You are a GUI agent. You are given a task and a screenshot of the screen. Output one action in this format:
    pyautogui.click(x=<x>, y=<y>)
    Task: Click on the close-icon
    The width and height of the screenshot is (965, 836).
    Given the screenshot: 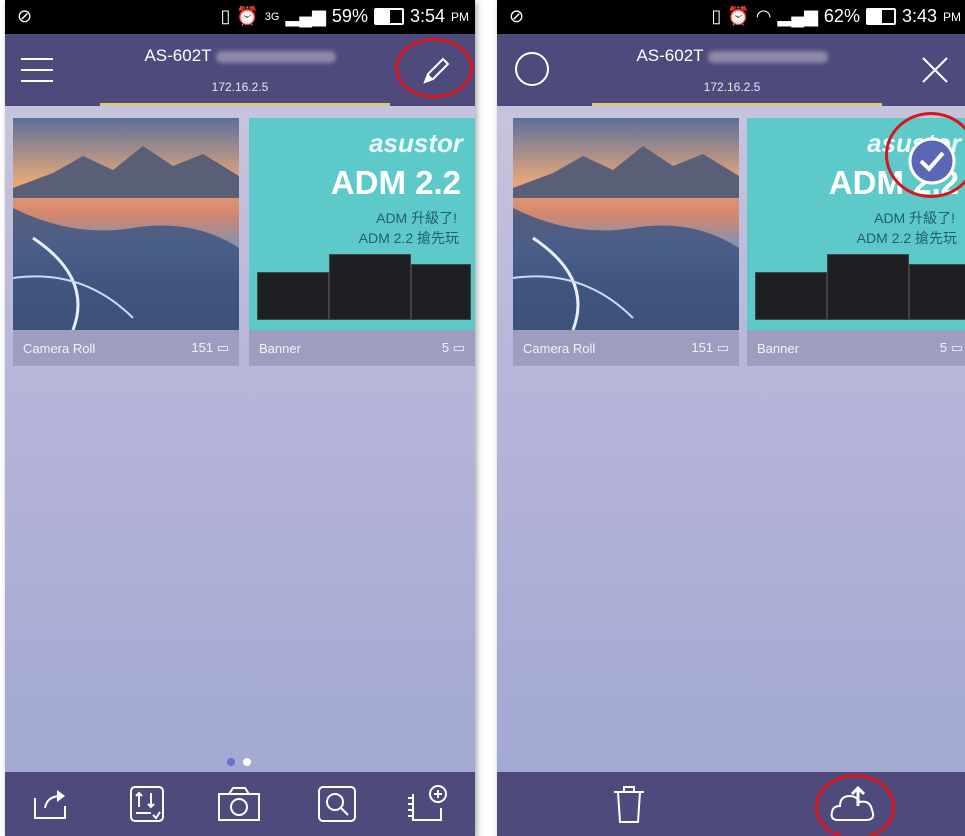 What is the action you would take?
    pyautogui.click(x=935, y=70)
    